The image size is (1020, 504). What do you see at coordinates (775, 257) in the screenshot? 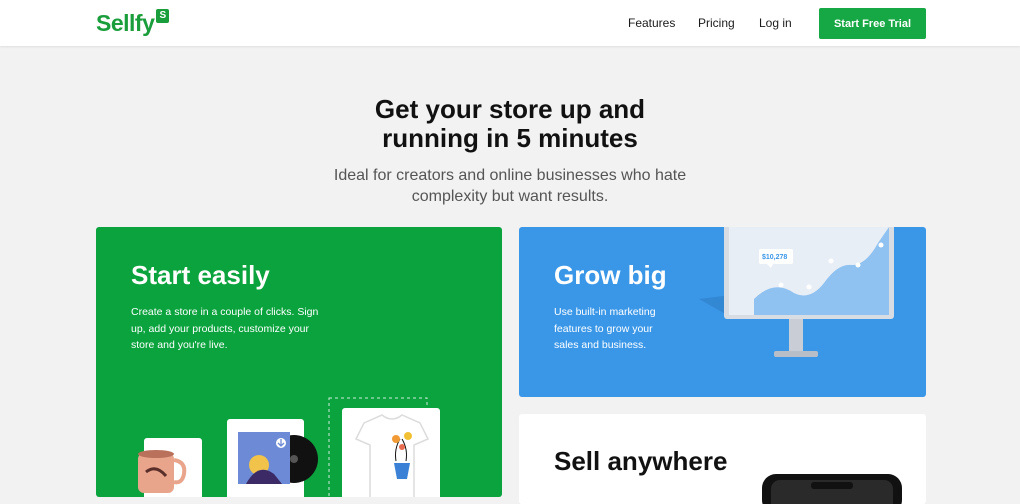
I see `revenue-badge: $10,278` at bounding box center [775, 257].